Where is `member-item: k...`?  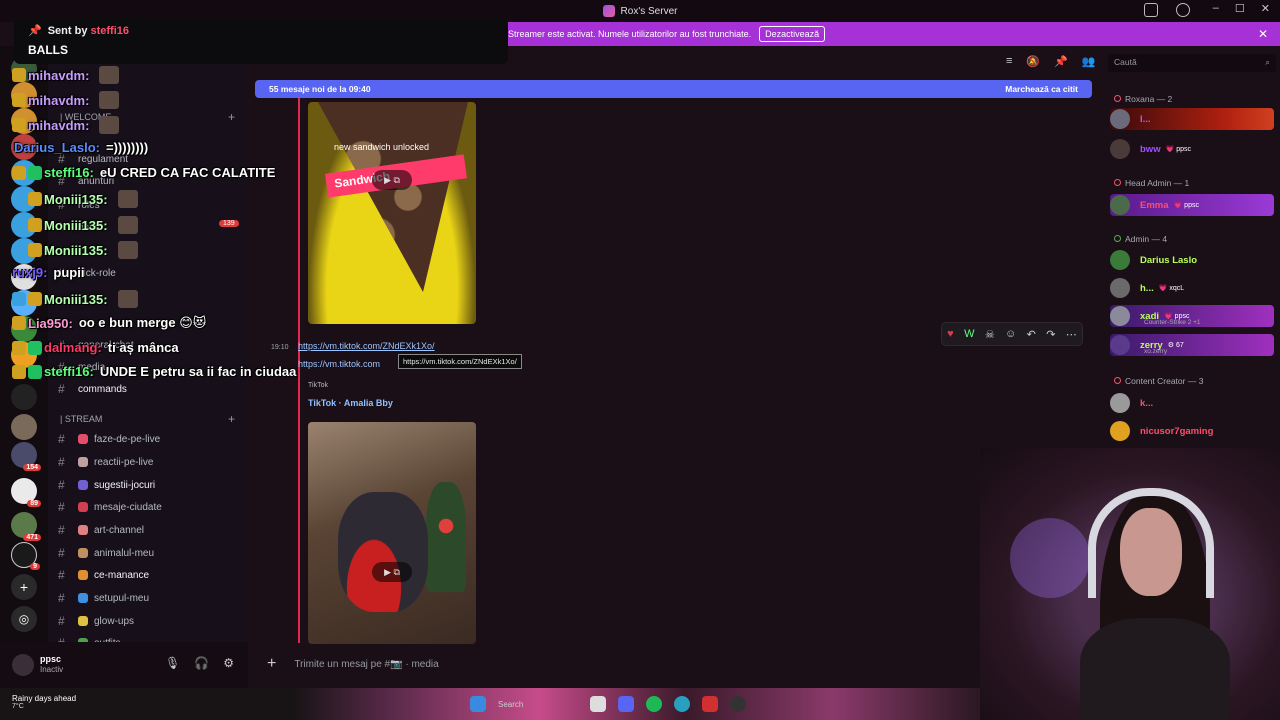
member-item: k... is located at coordinates (1192, 403).